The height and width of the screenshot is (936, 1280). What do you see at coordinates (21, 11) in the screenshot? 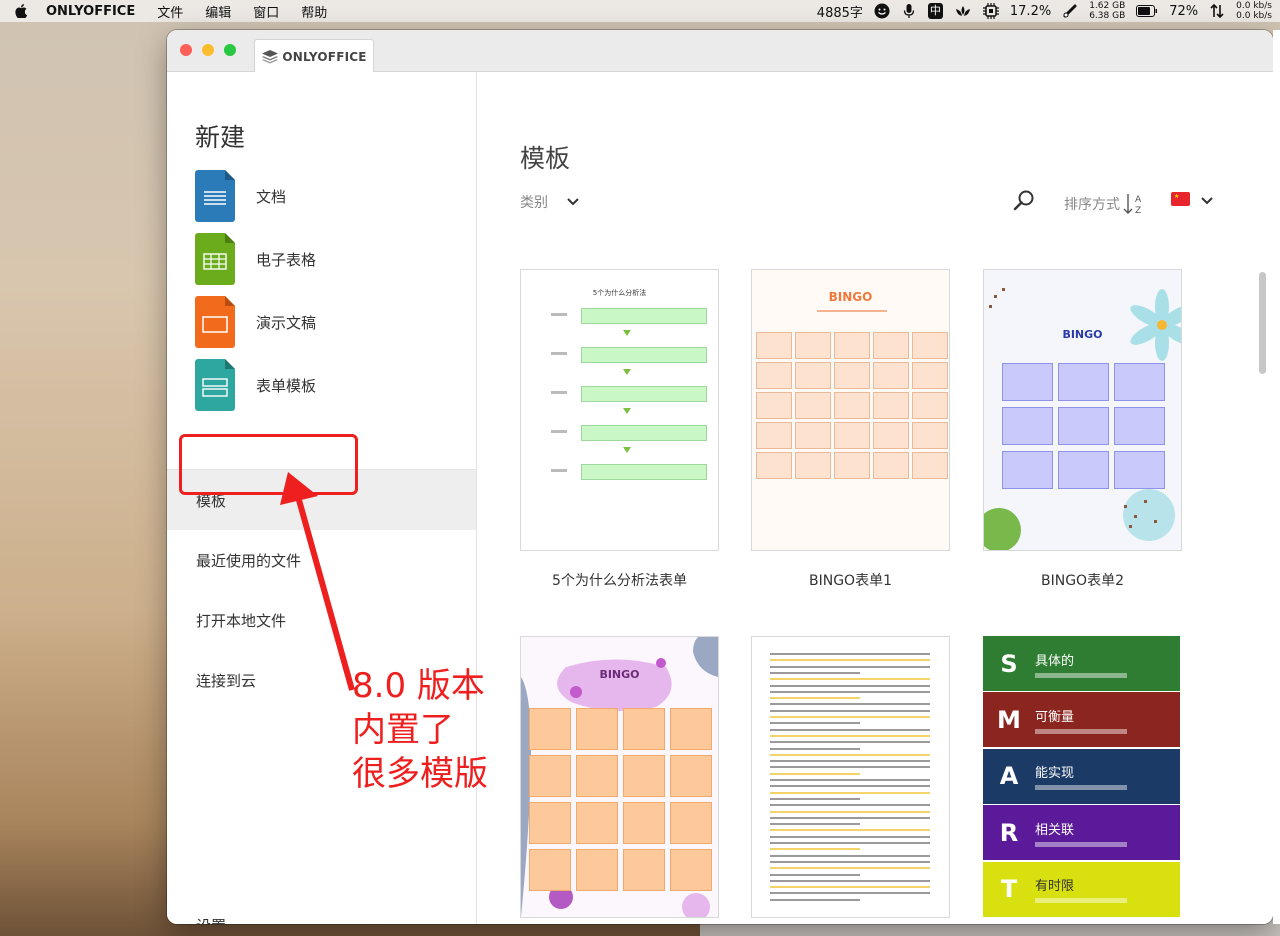
I see `apple-icon` at bounding box center [21, 11].